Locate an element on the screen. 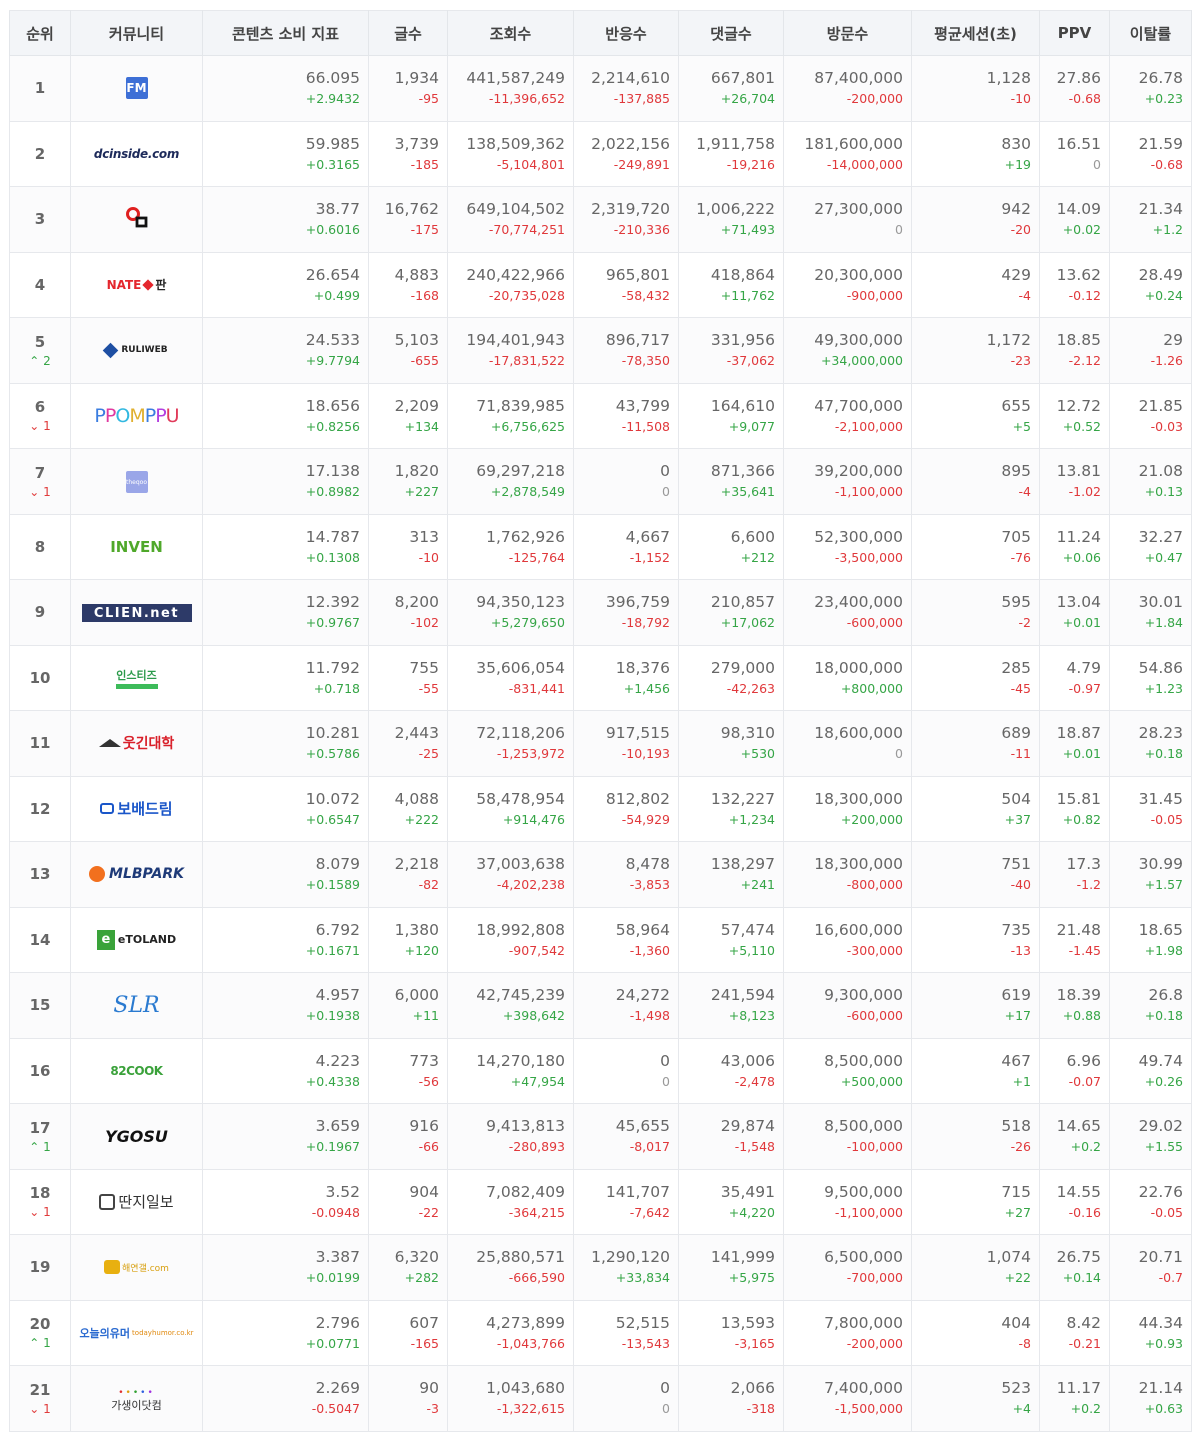  reactions-cell: 896,717 -78,350 is located at coordinates (626, 350).